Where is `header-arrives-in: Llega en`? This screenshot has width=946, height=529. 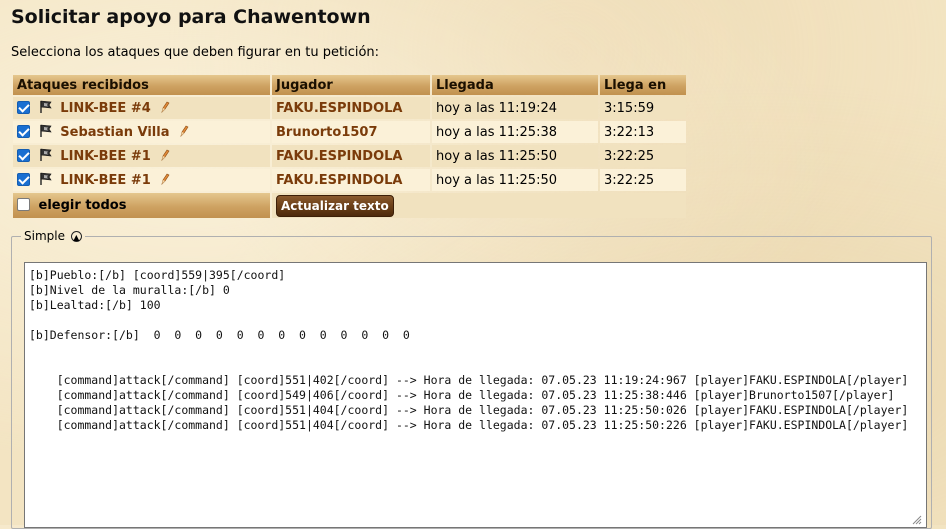
header-arrives-in: Llega en is located at coordinates (643, 85).